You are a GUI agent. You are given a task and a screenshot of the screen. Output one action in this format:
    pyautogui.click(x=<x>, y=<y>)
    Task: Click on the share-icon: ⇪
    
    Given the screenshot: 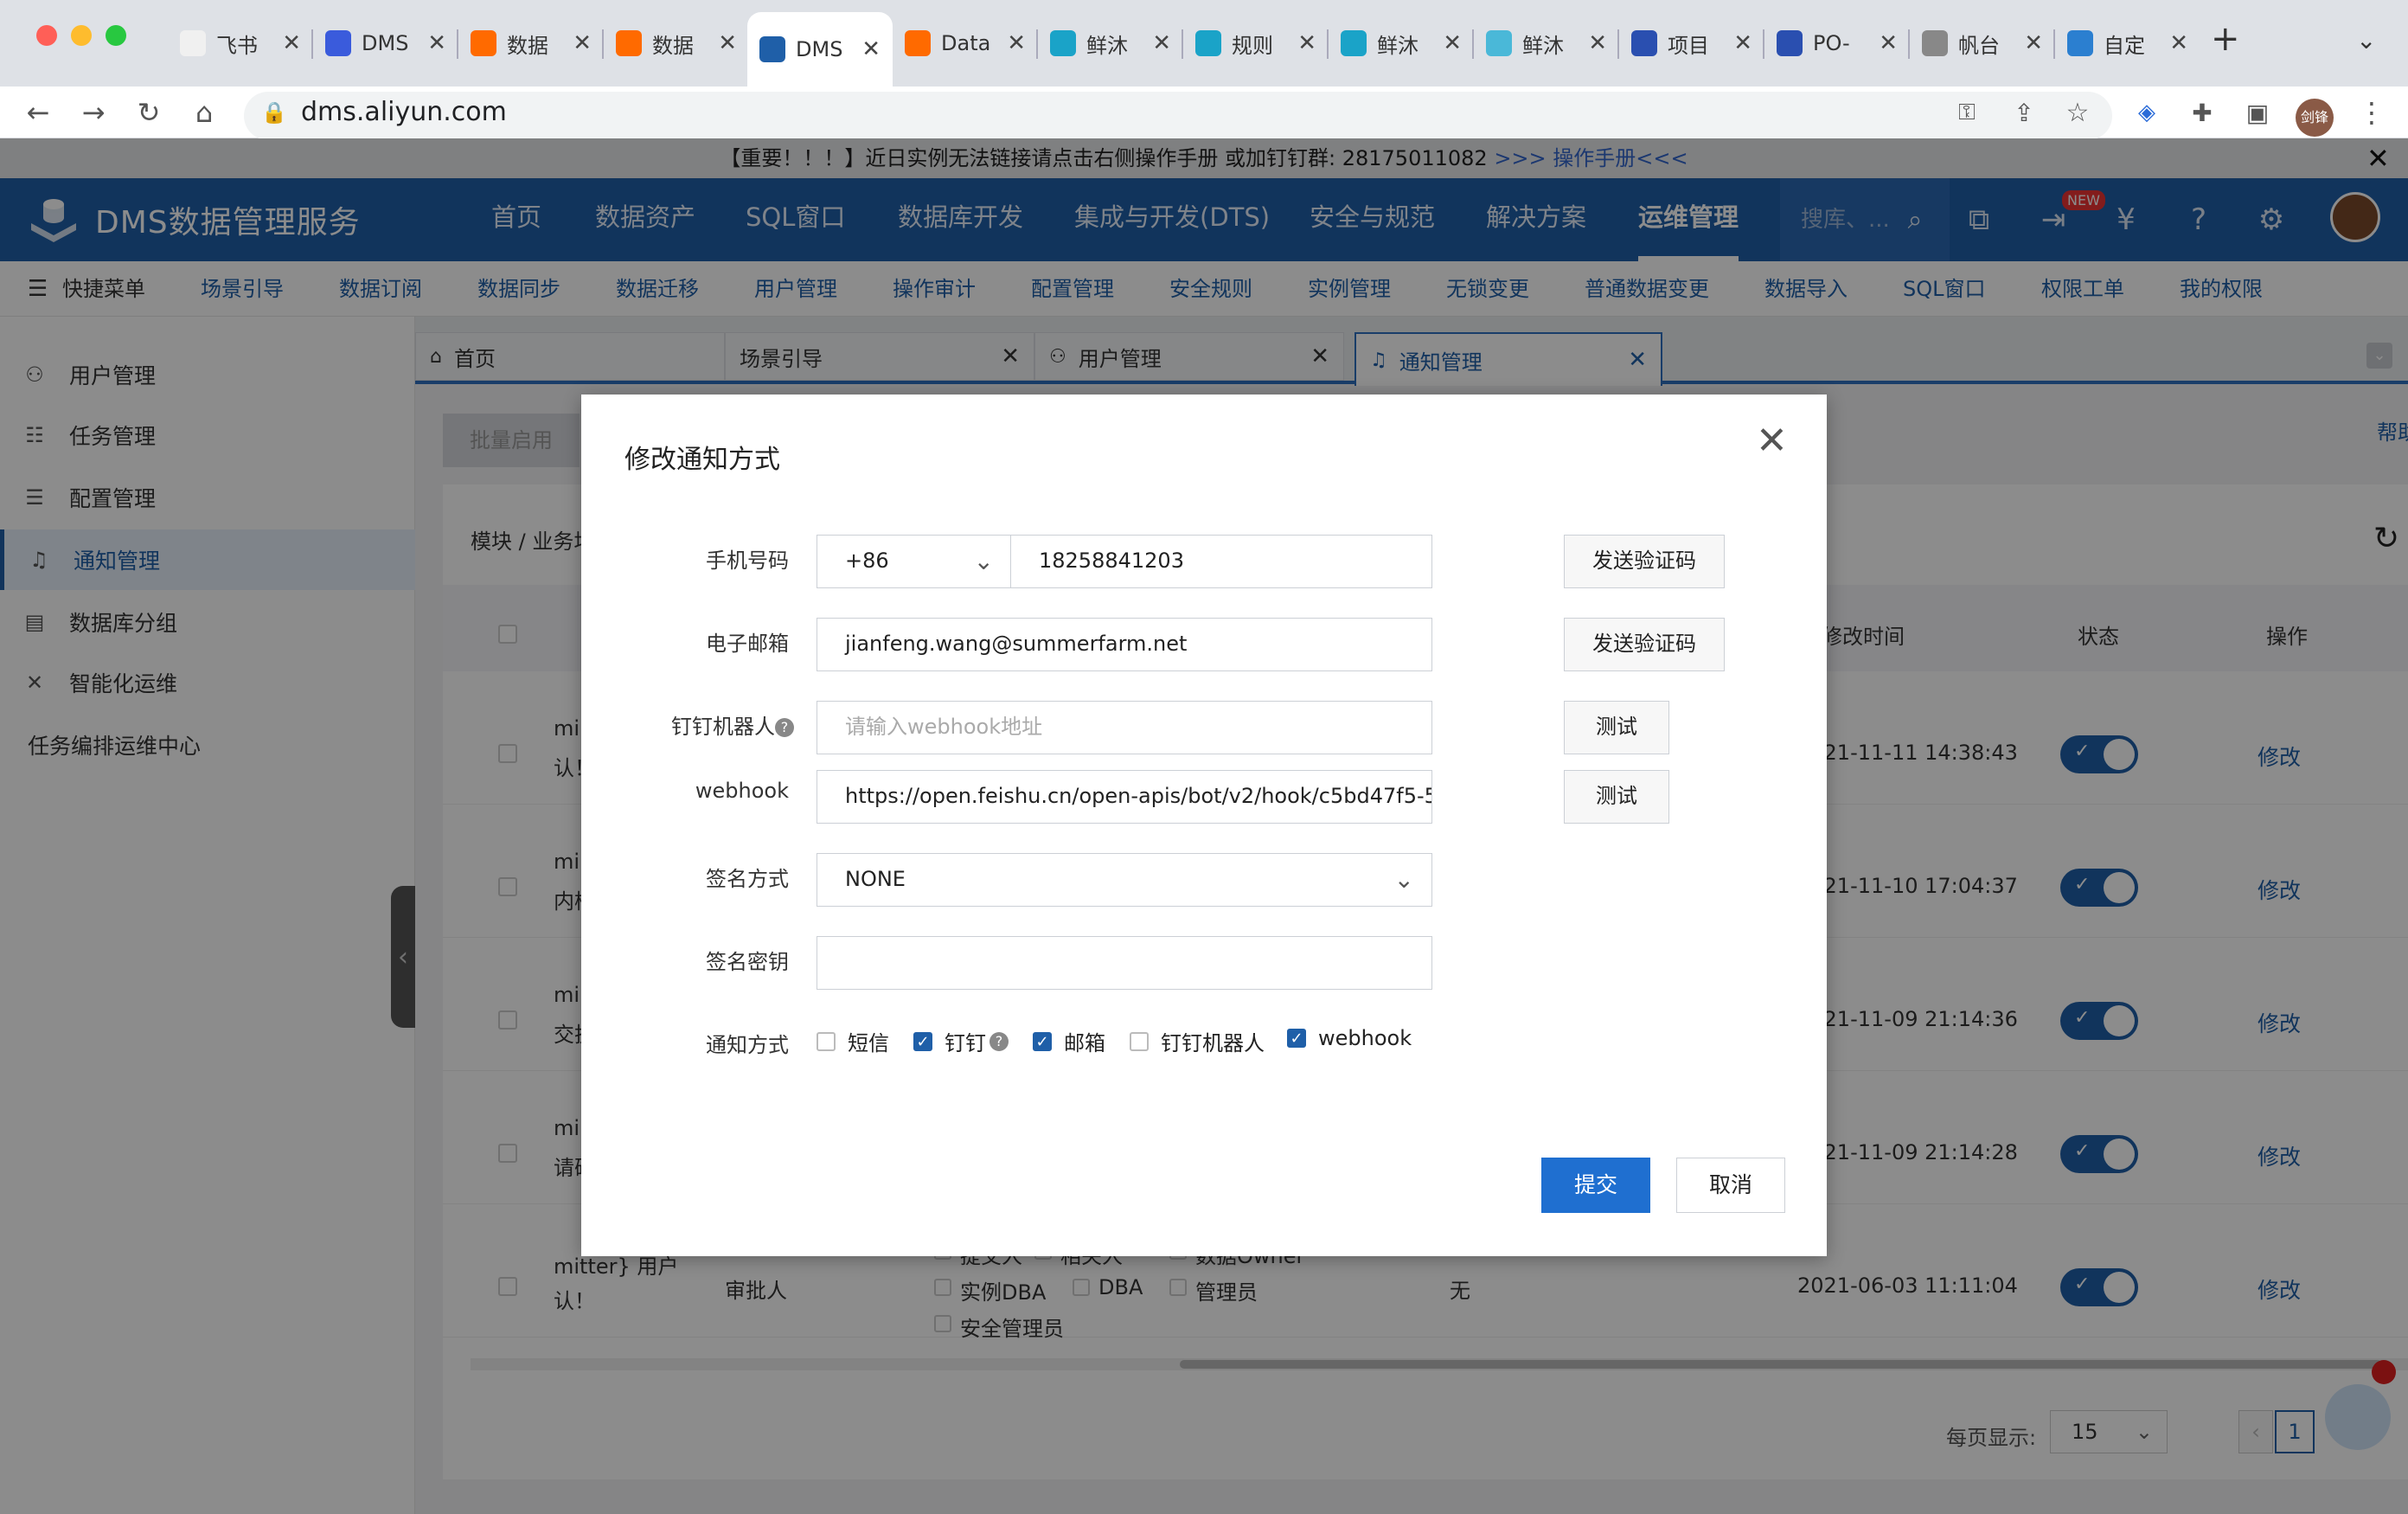 What is the action you would take?
    pyautogui.click(x=2024, y=112)
    